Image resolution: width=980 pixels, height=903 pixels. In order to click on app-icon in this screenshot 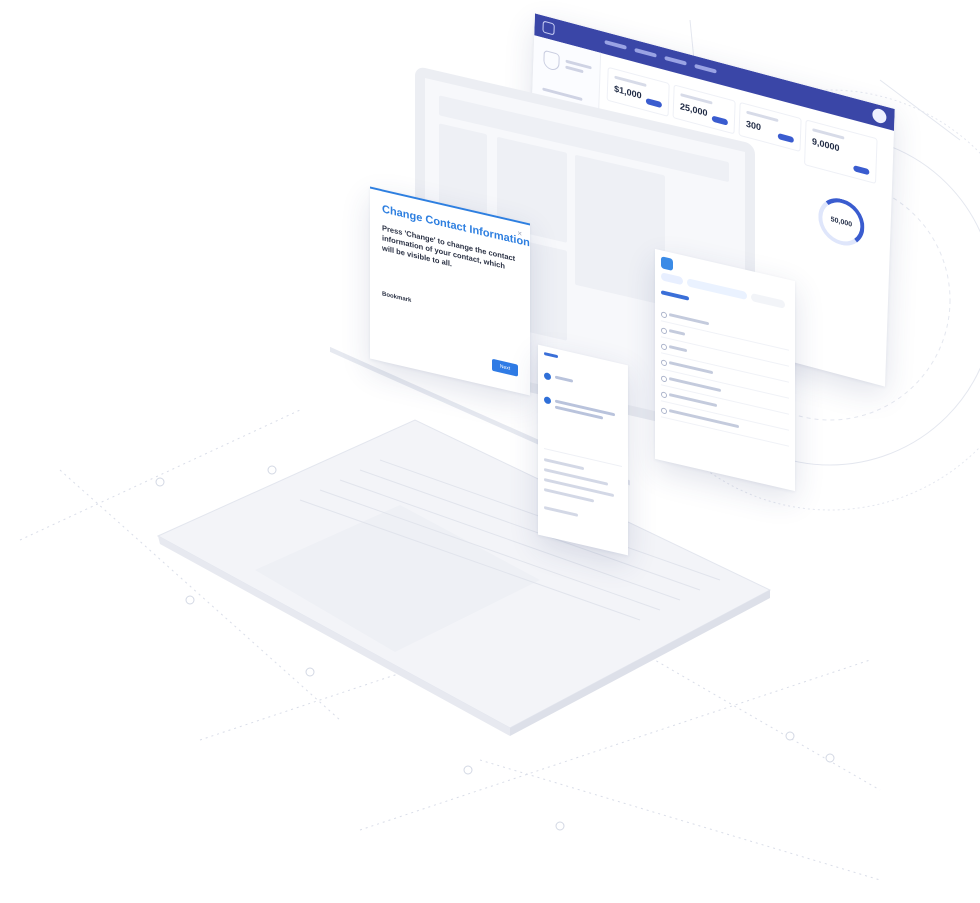, I will do `click(667, 263)`.